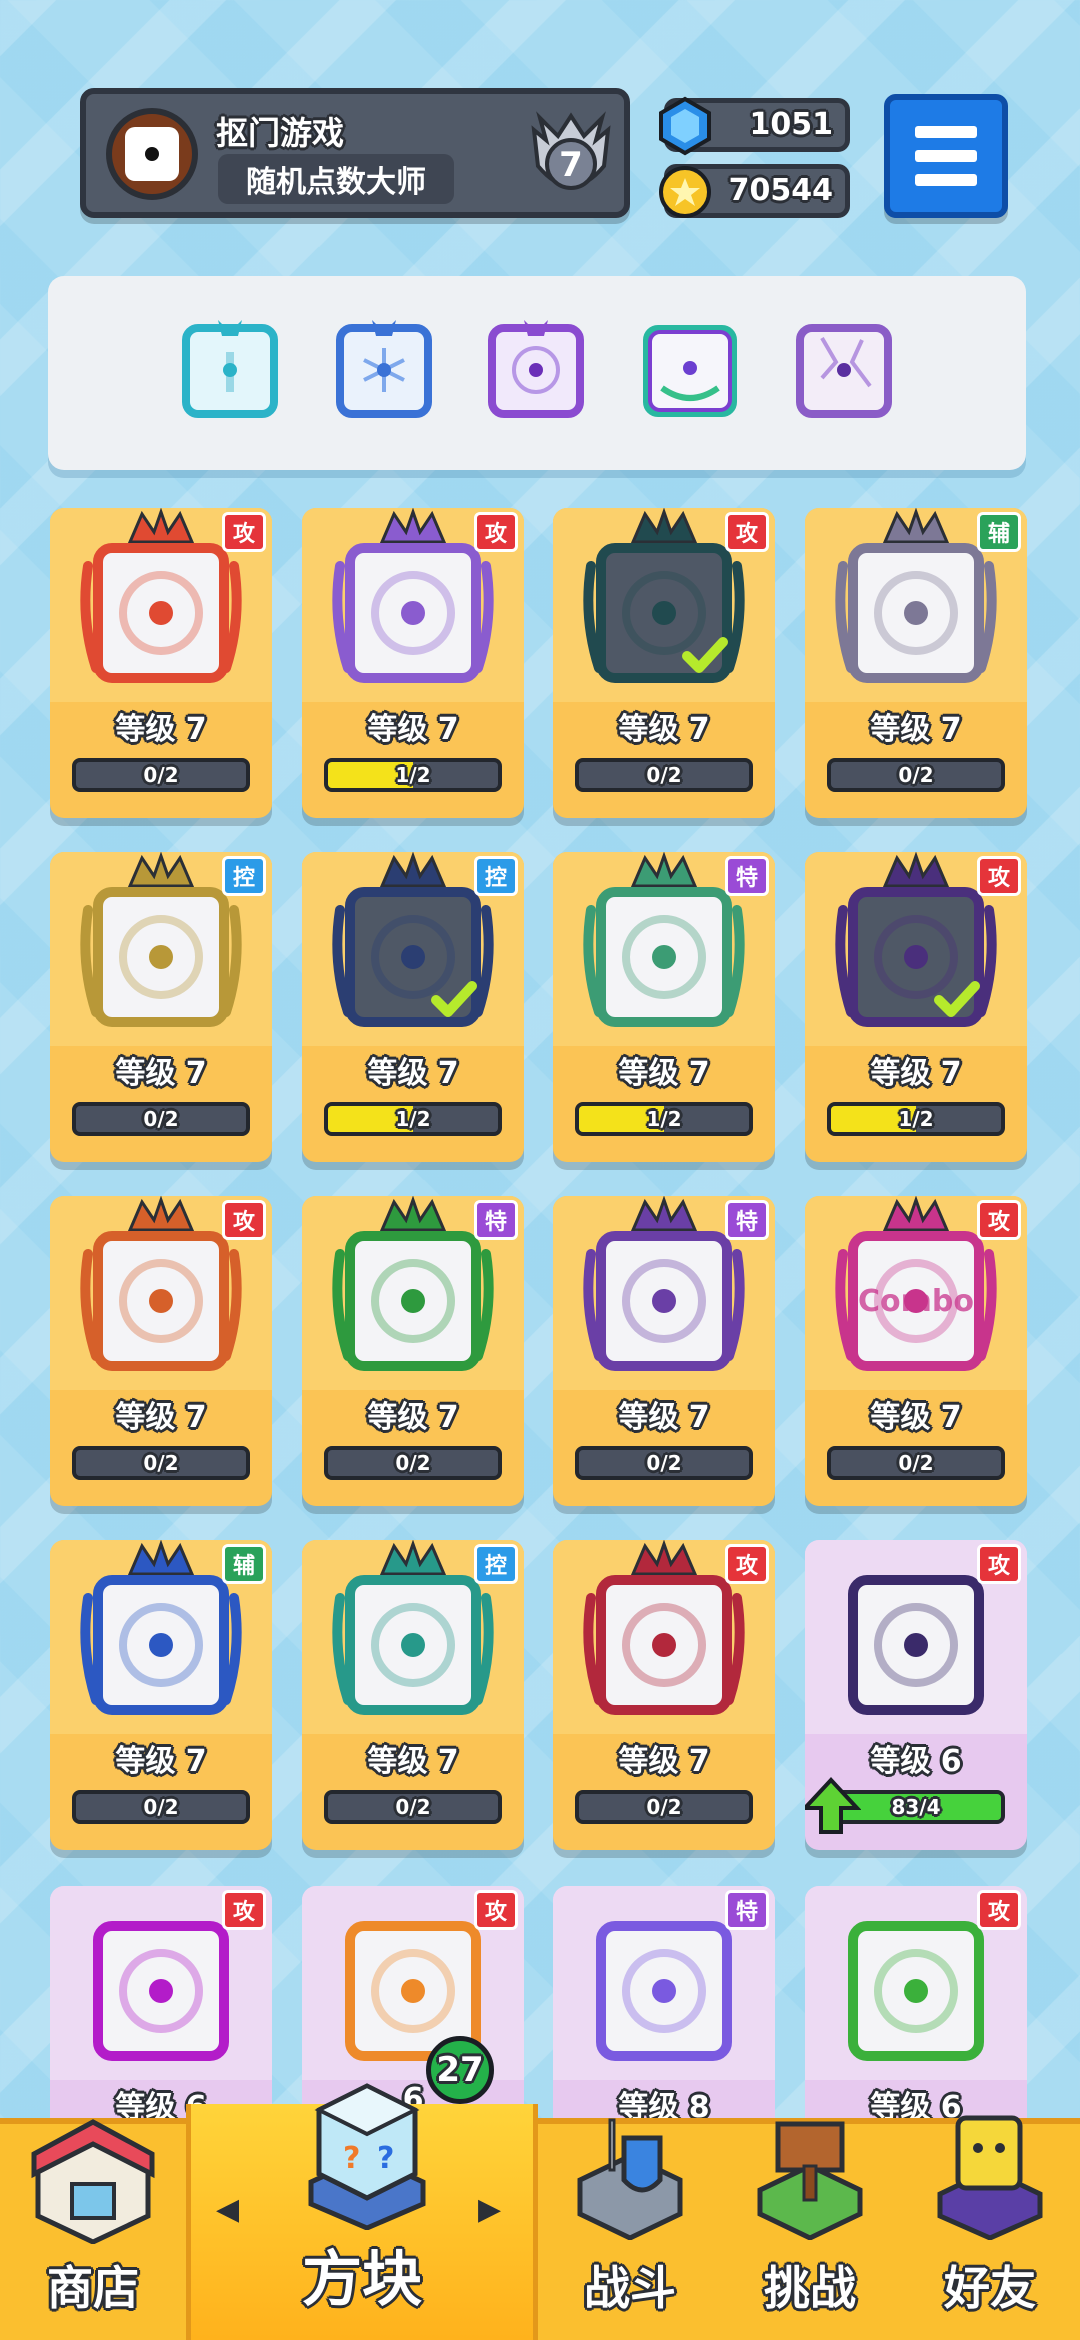 The image size is (1080, 2340). What do you see at coordinates (367, 2156) in the screenshot?
I see `dice-box-icon: ? ?` at bounding box center [367, 2156].